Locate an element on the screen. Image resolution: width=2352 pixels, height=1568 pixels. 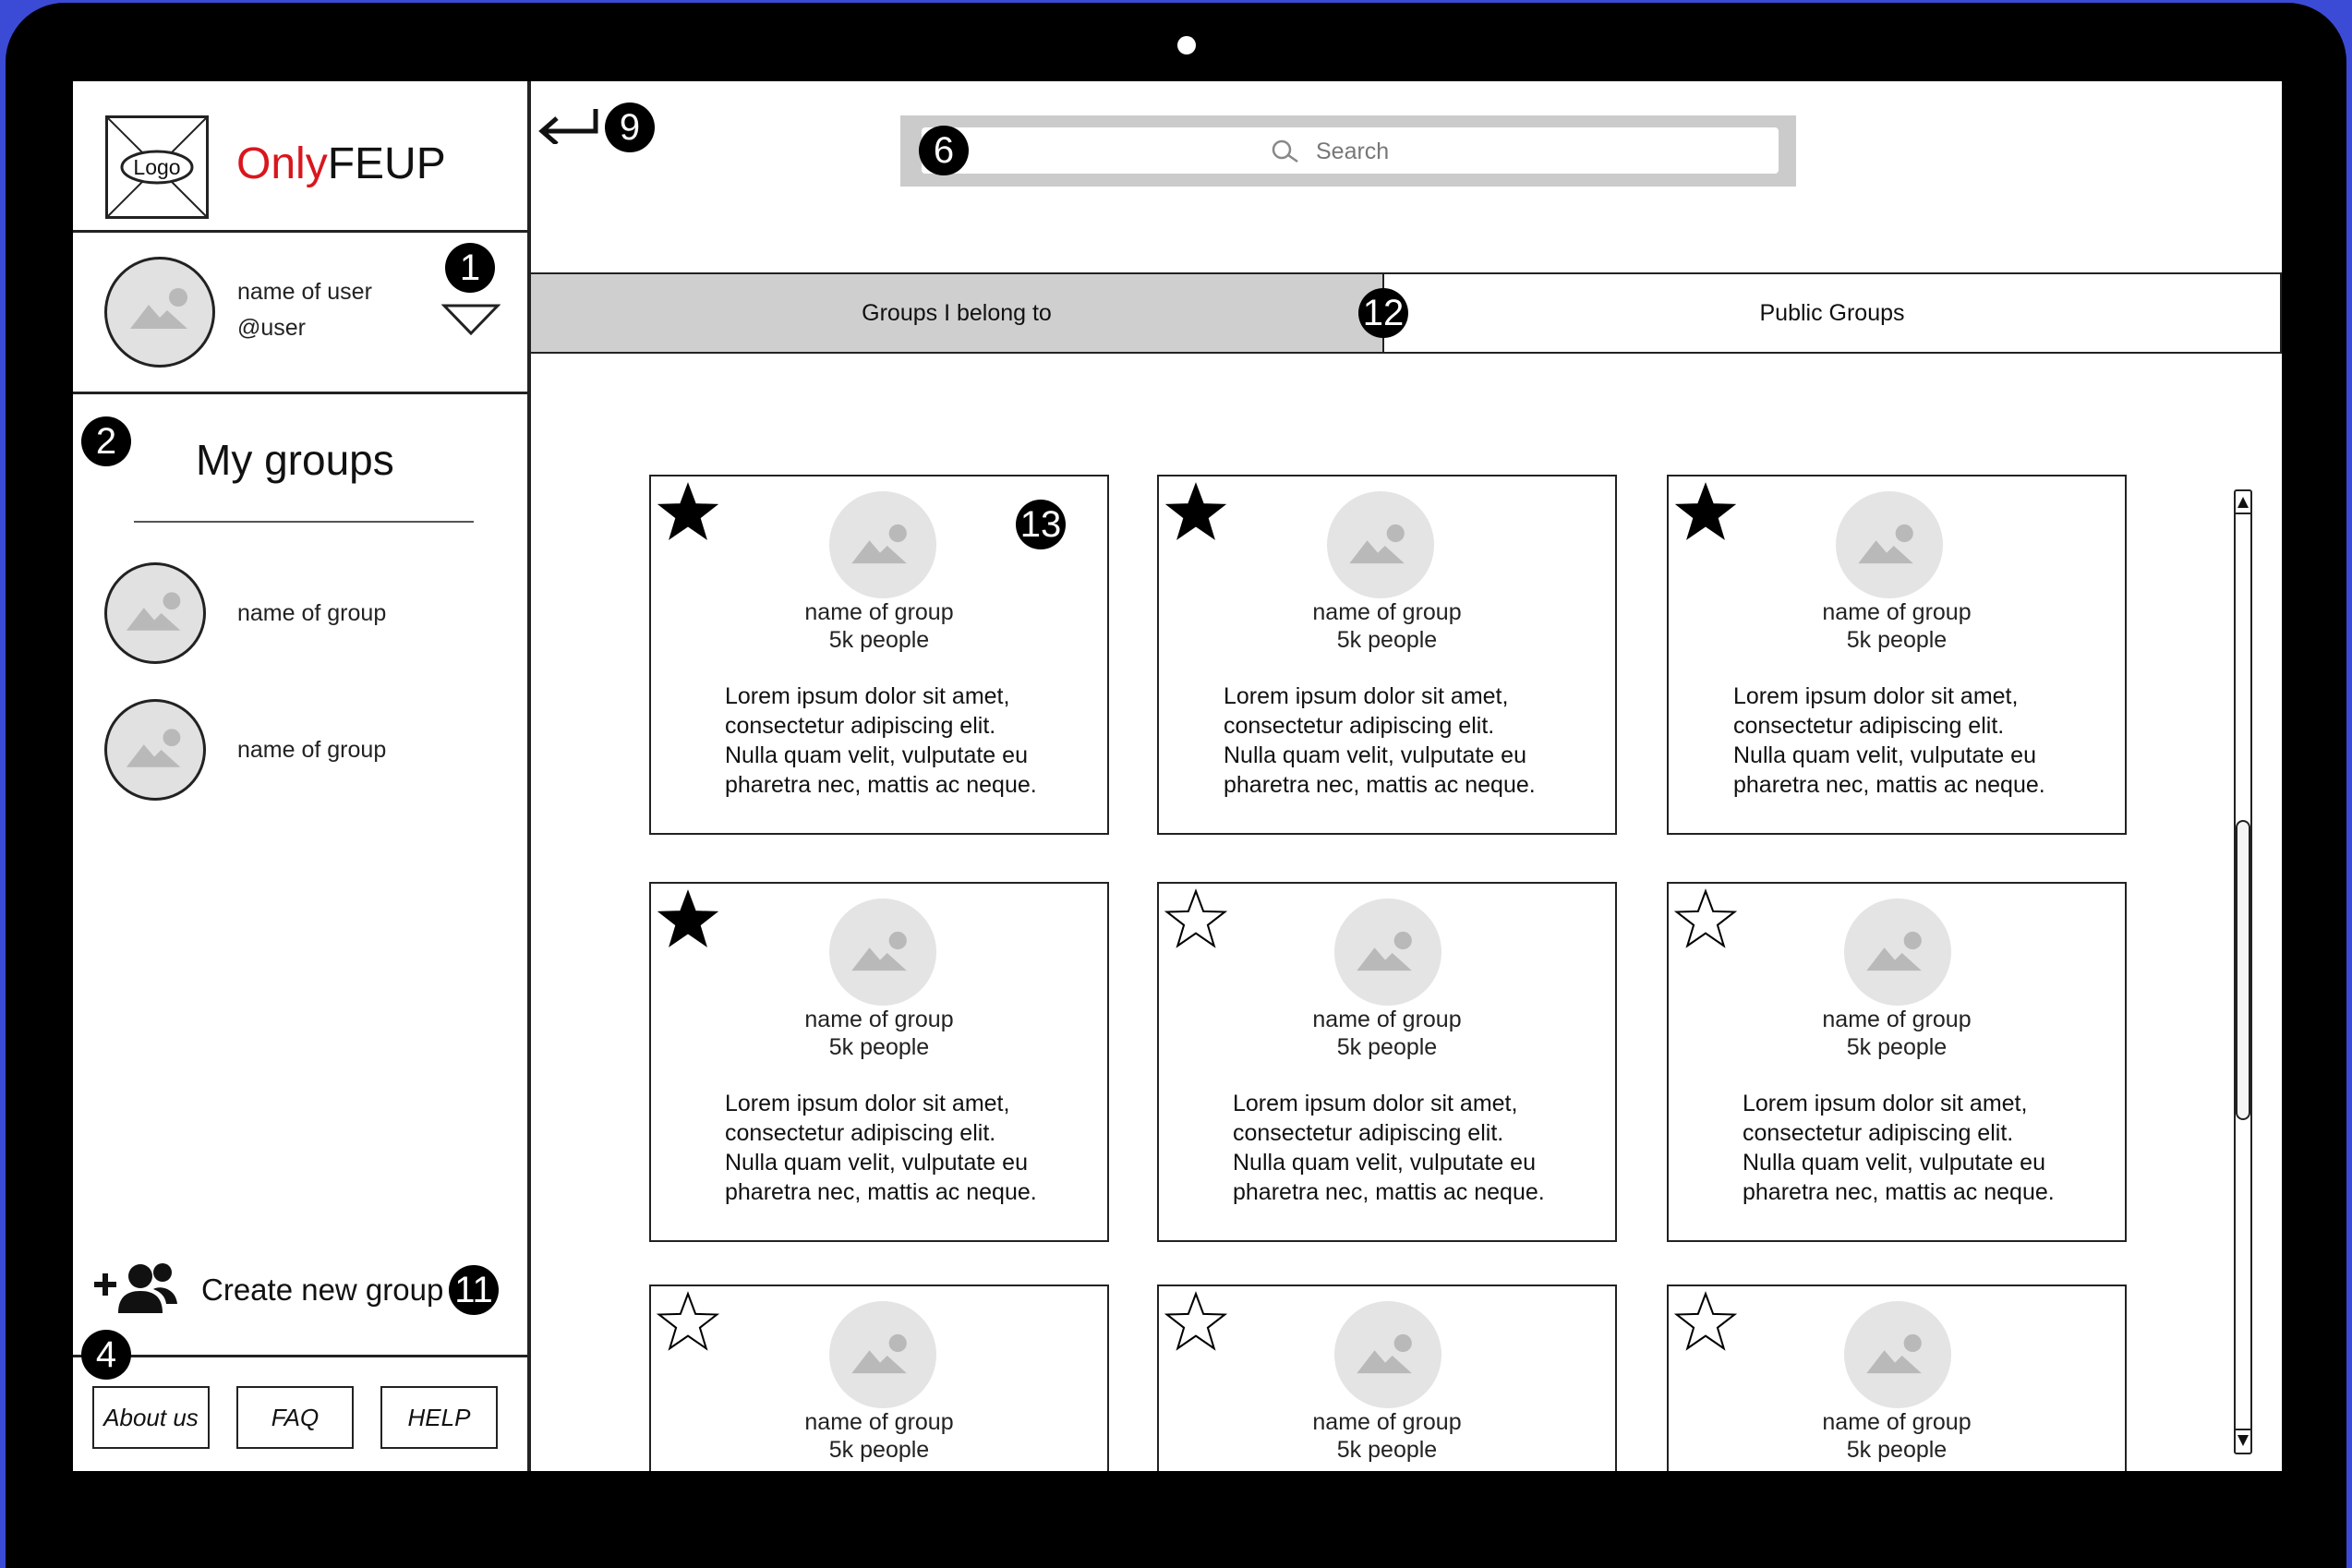
annotation-marker: 4 is located at coordinates (106, 1355).